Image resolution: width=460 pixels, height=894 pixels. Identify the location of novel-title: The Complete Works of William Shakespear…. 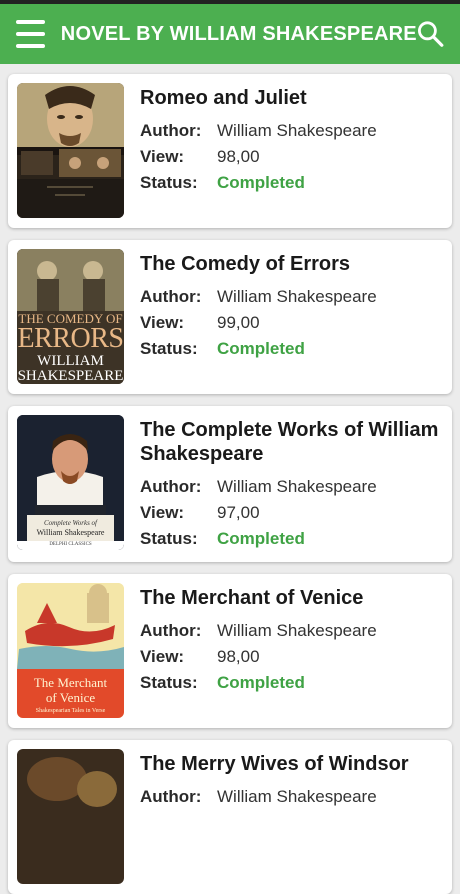
(289, 442).